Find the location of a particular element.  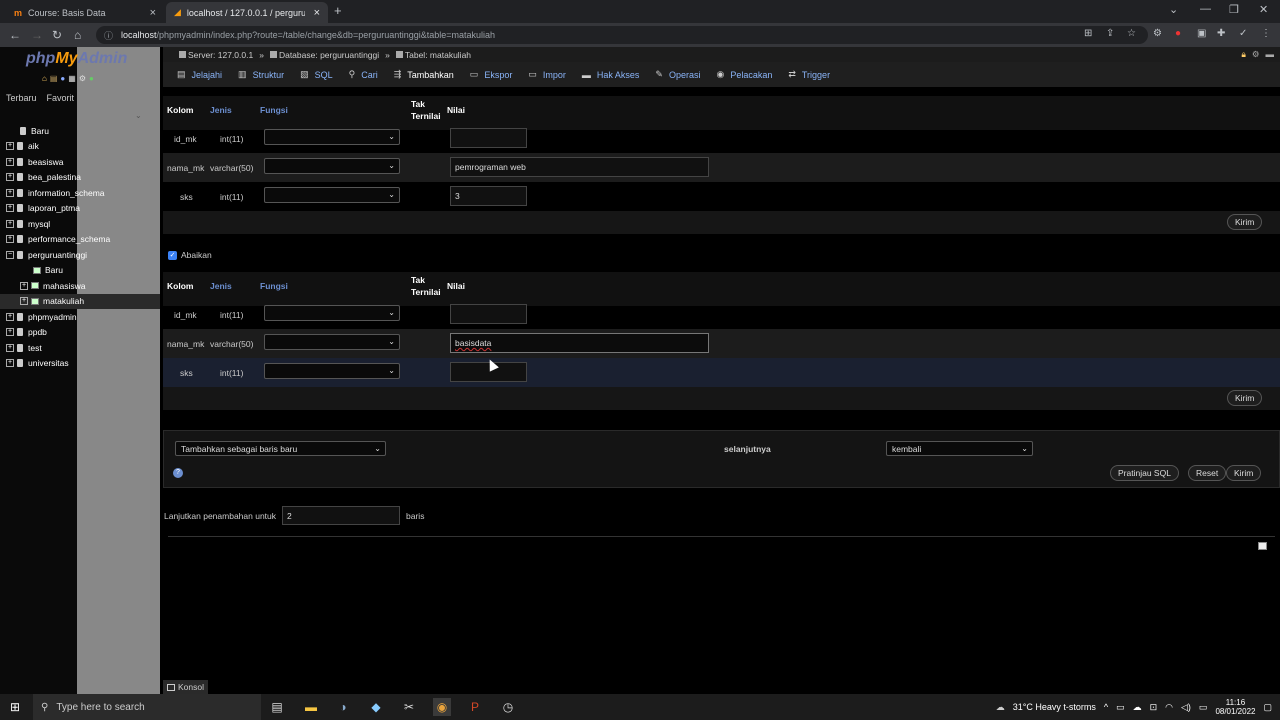

collapse-icon: ⌄ is located at coordinates (138, 115).